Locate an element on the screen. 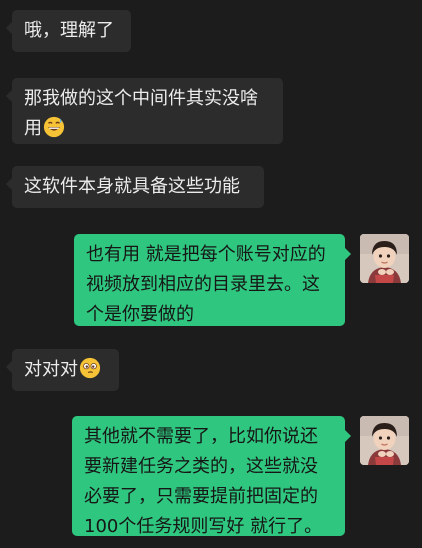  message-text: 对对对 is located at coordinates (51, 369).